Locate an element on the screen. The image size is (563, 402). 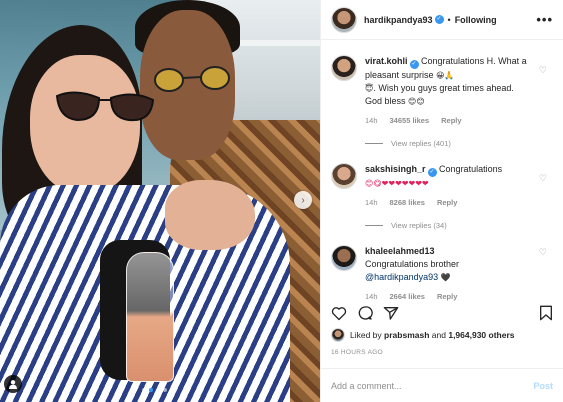
comment-text: Congratulations brother is located at coordinates (412, 264).